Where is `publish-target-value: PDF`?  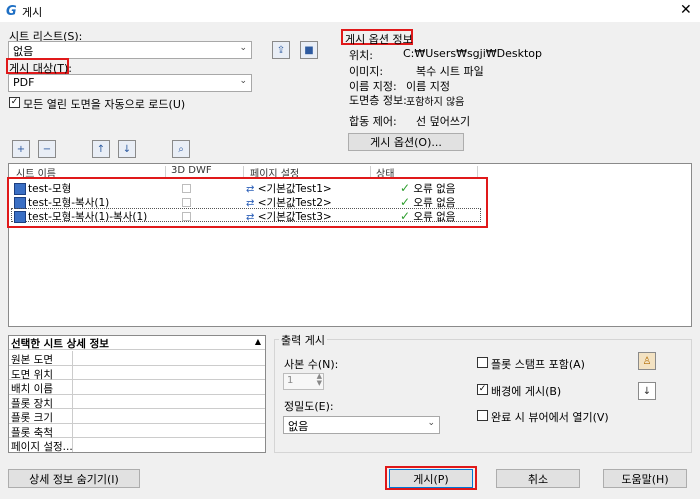 publish-target-value: PDF is located at coordinates (24, 82).